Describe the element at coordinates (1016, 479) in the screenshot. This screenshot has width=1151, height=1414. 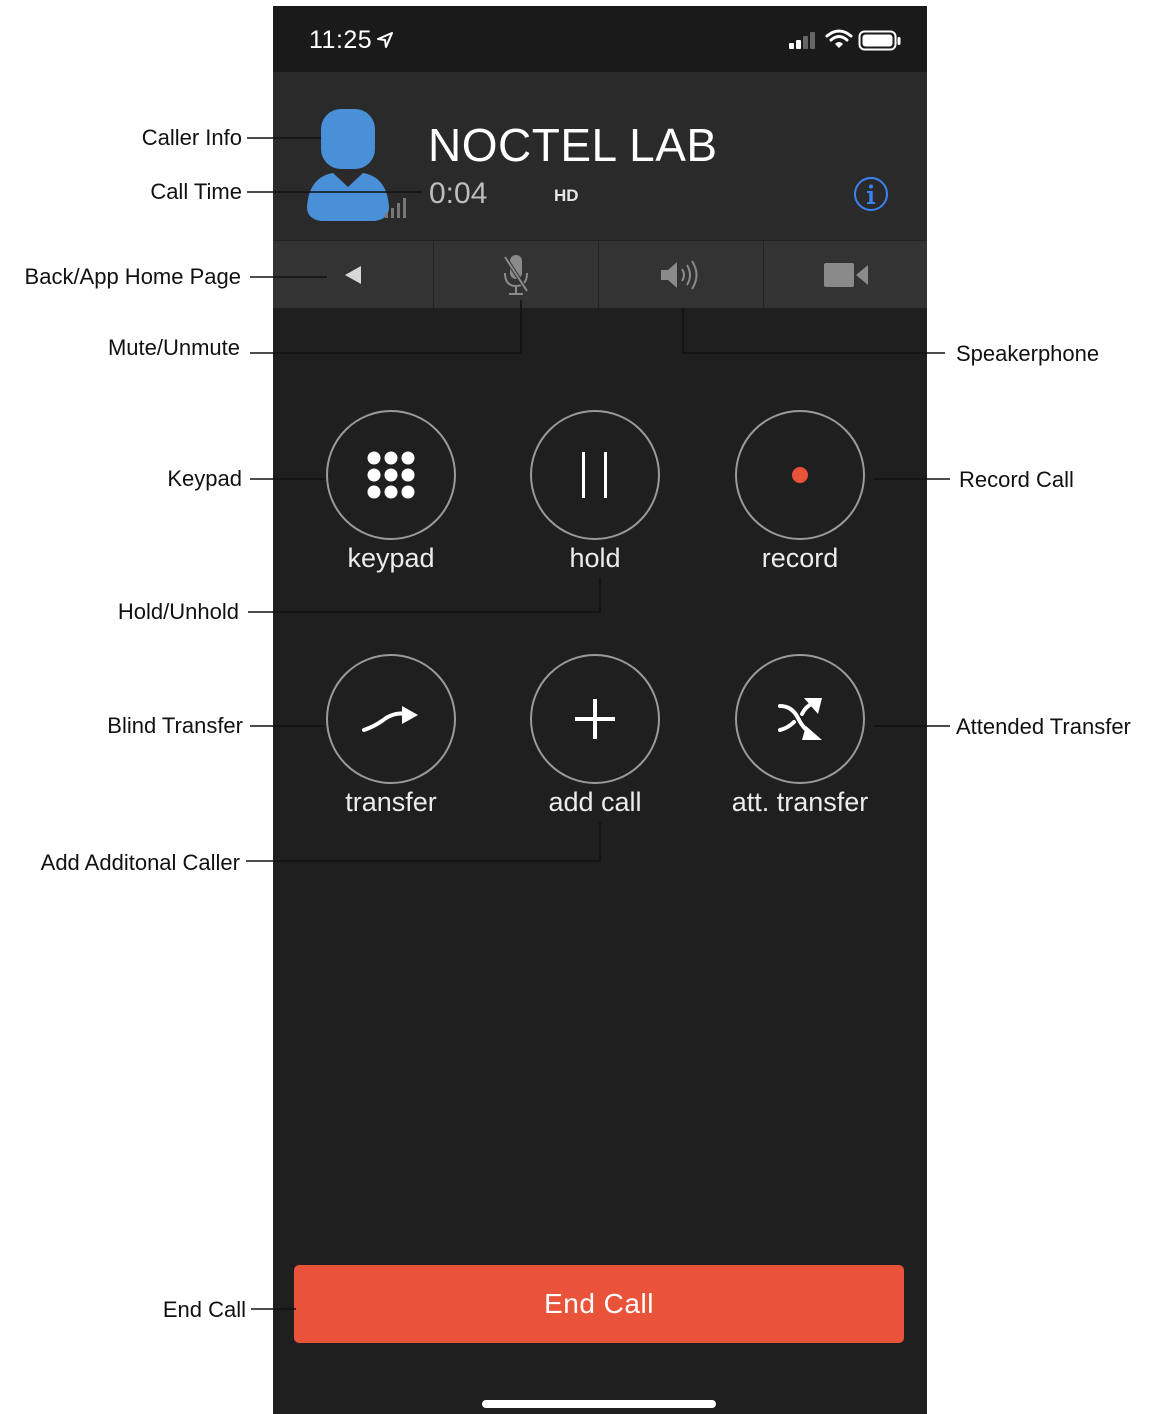
I see `annotation-record-call: Record Call` at that location.